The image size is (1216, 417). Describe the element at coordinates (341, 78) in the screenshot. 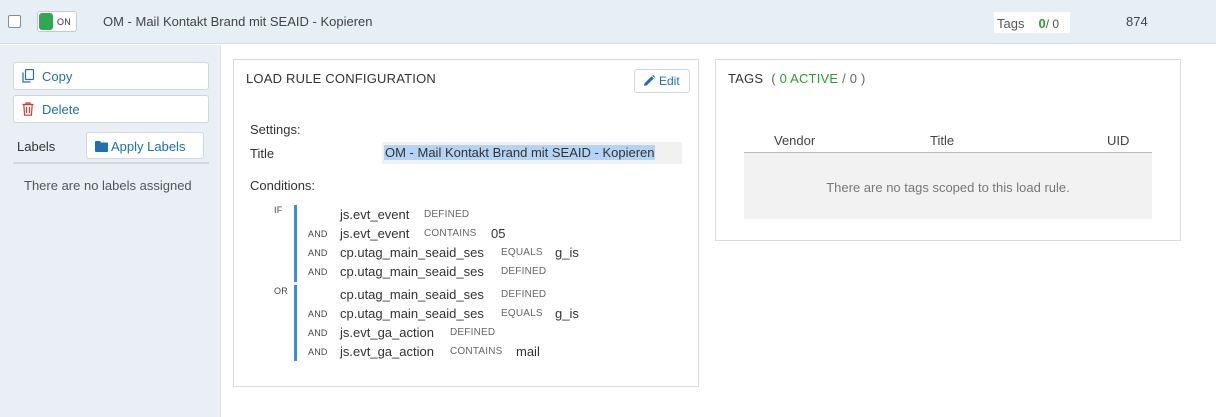

I see `config-heading: LOAD RULE CONFIGURATION` at that location.